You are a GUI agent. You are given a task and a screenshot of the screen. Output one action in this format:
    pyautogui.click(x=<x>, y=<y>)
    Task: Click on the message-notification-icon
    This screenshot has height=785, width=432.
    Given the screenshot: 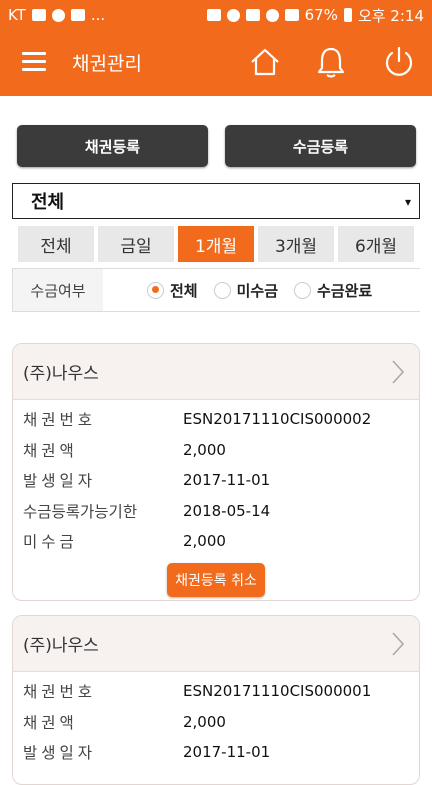 What is the action you would take?
    pyautogui.click(x=58, y=15)
    